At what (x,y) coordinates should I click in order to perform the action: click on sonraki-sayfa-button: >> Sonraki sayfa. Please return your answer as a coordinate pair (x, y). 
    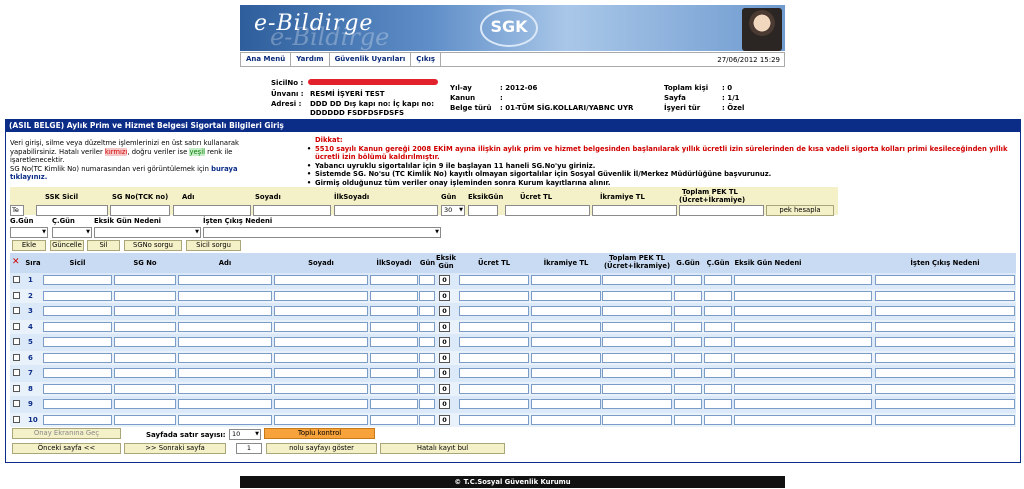
    Looking at the image, I should click on (175, 448).